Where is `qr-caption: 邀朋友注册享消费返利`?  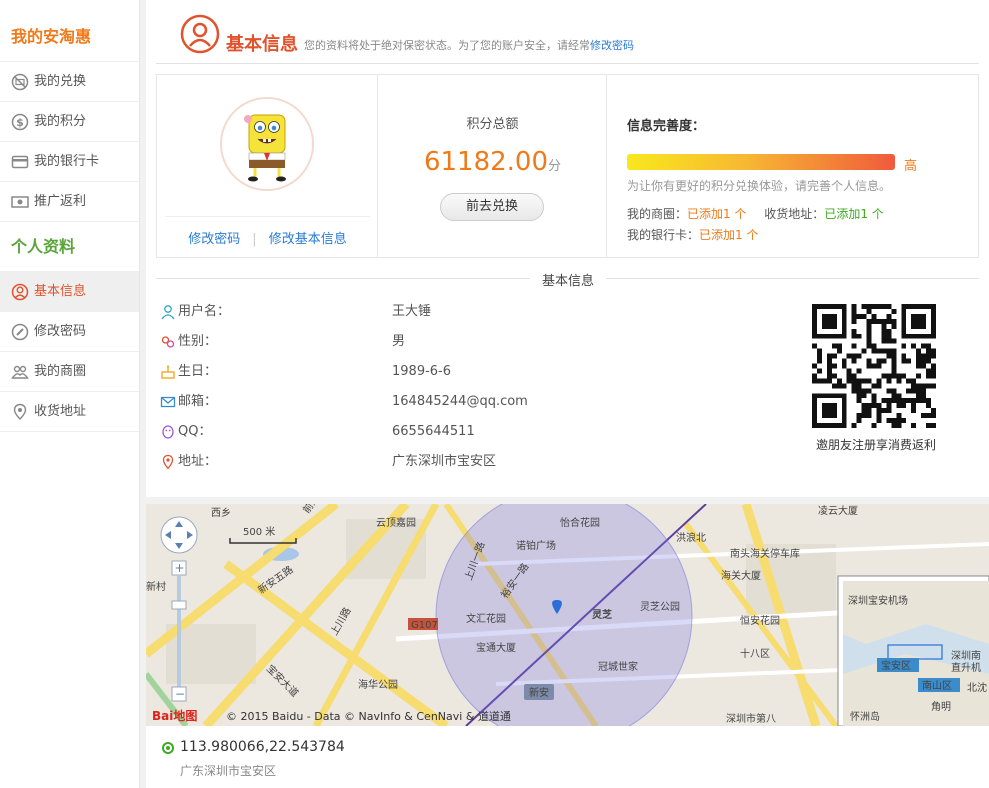
qr-caption: 邀朋友注册享消费返利 is located at coordinates (875, 445).